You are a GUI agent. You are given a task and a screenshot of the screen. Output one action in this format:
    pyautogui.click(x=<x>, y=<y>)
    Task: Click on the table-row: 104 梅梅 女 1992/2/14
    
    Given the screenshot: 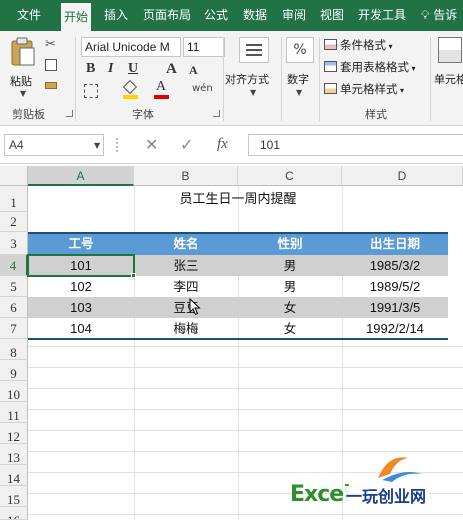 What is the action you would take?
    pyautogui.click(x=238, y=328)
    